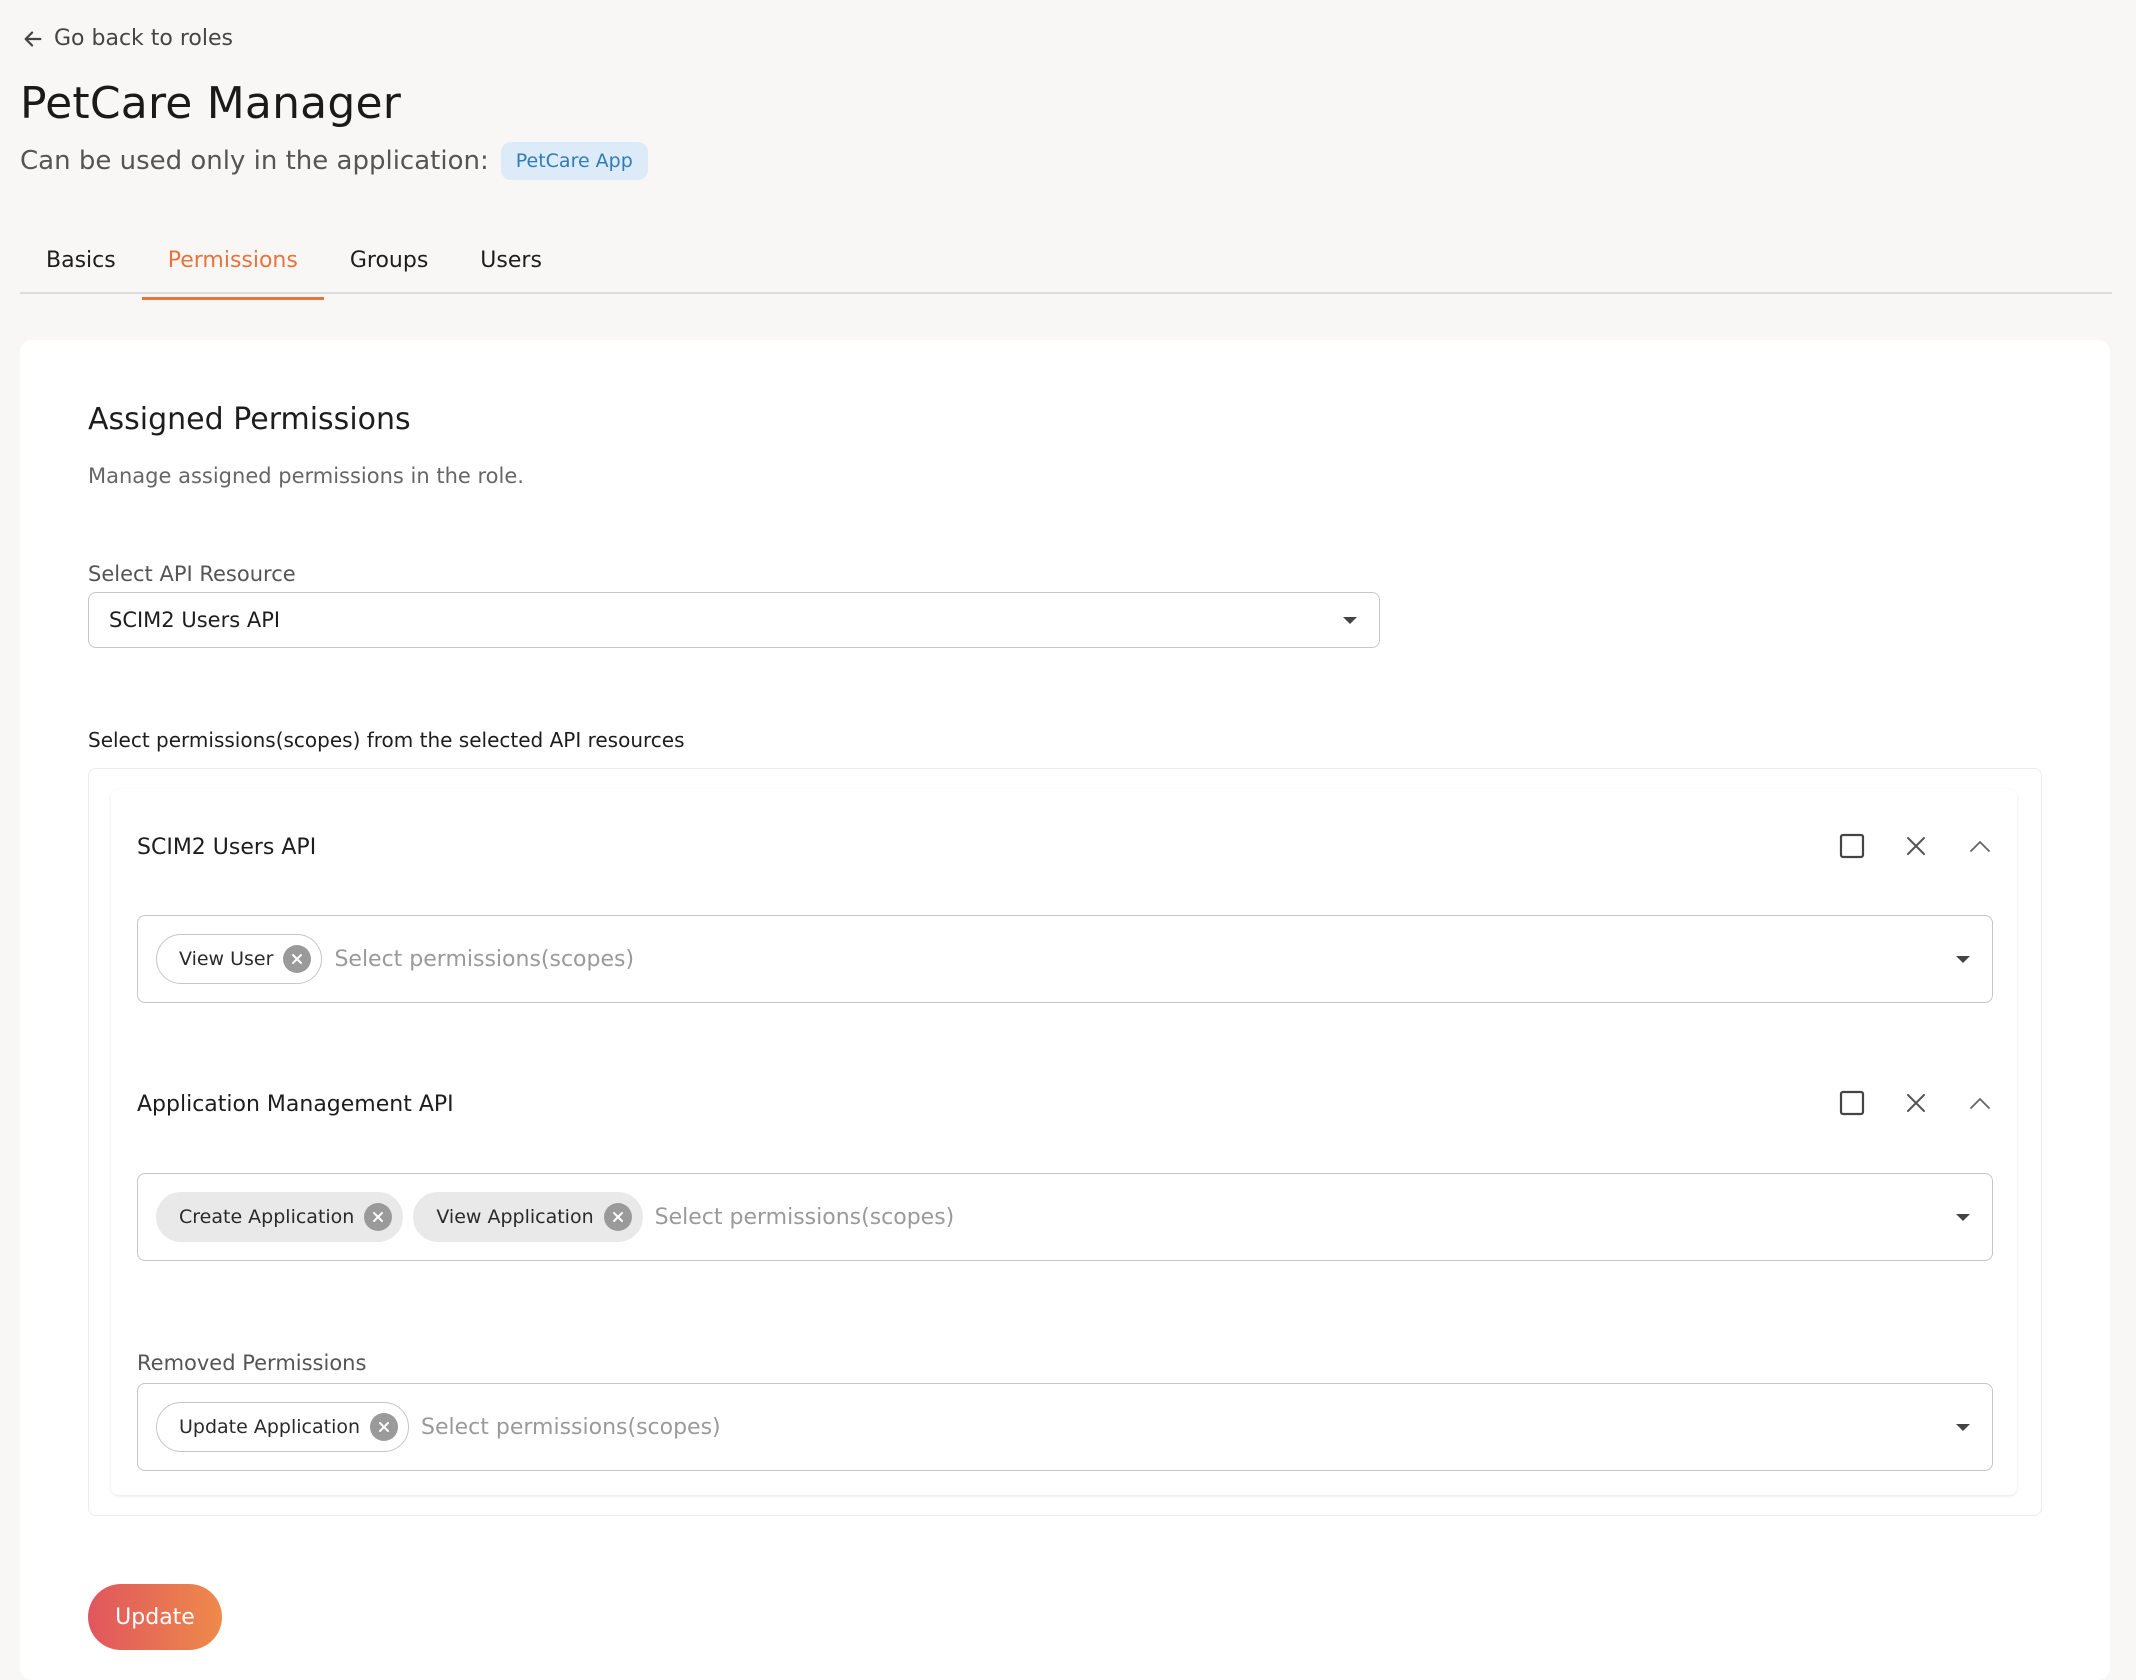 The width and height of the screenshot is (2136, 1680). I want to click on scope-chip: View Application, so click(528, 1217).